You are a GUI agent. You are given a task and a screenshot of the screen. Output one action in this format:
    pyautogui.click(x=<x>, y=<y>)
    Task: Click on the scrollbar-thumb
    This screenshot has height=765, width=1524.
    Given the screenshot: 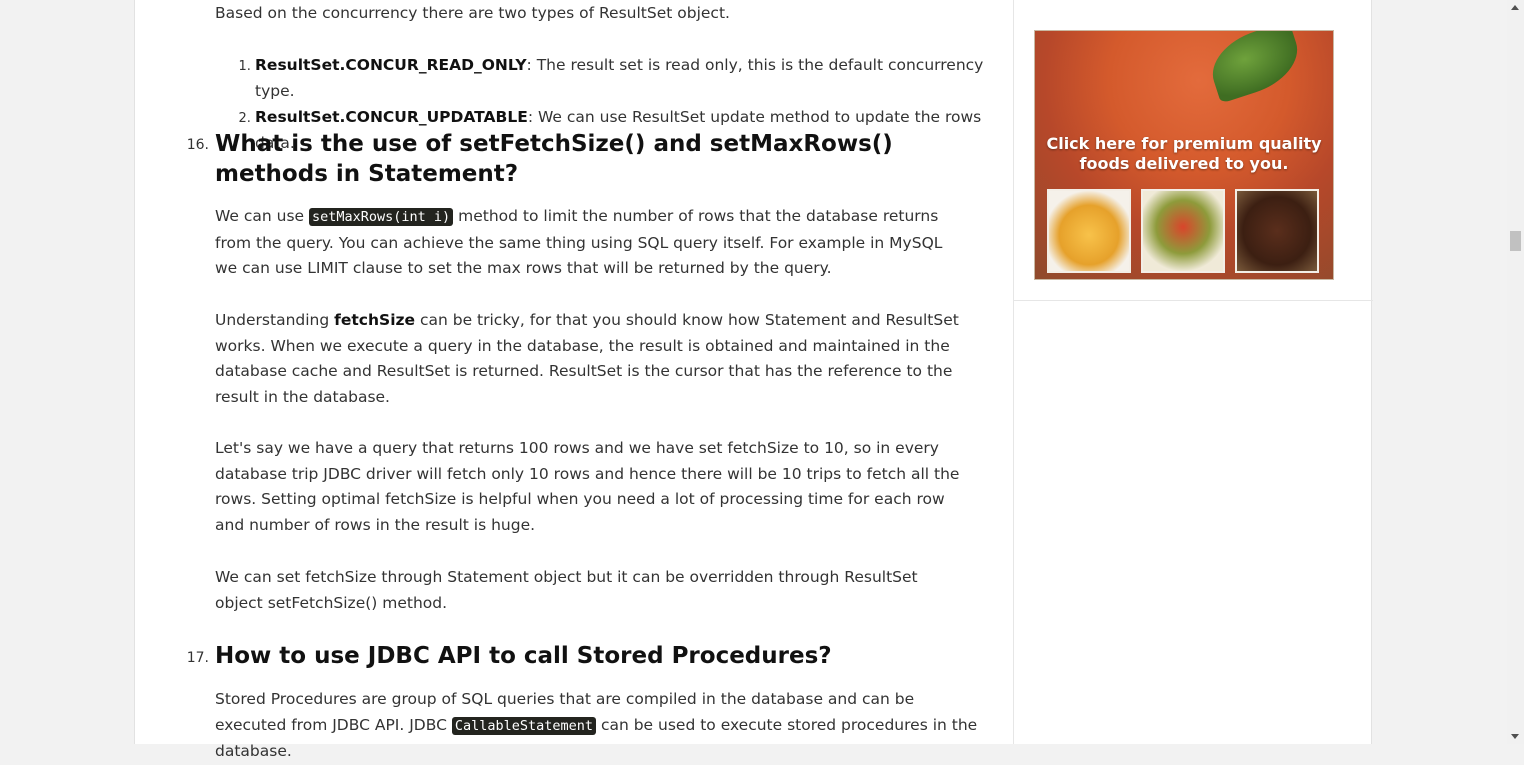 What is the action you would take?
    pyautogui.click(x=1515, y=241)
    